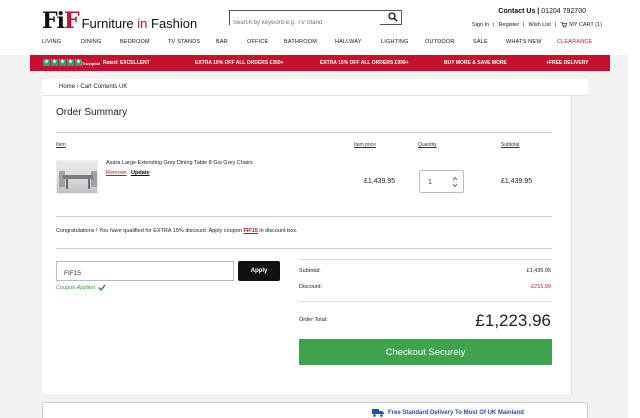 The height and width of the screenshot is (418, 640). I want to click on nav-bedroom: BEDROOM, so click(135, 42).